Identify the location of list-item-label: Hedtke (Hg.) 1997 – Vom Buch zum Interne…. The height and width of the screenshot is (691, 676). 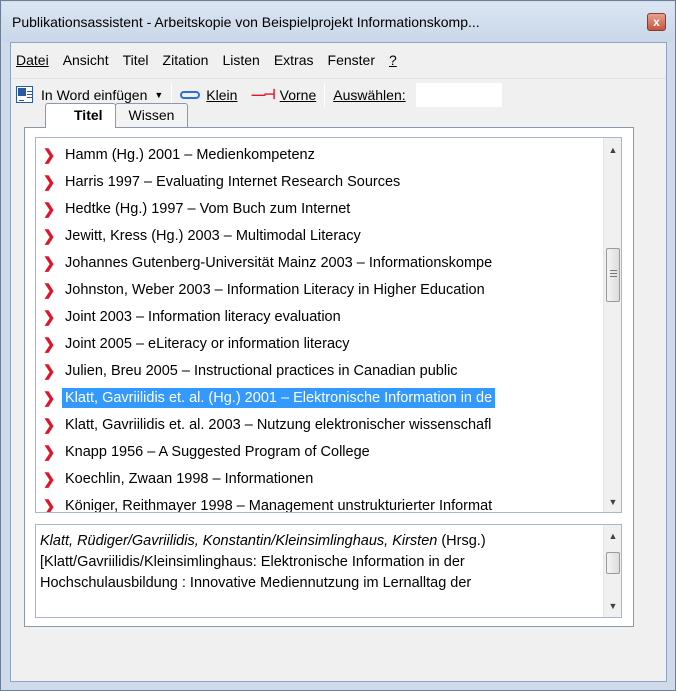
(208, 209).